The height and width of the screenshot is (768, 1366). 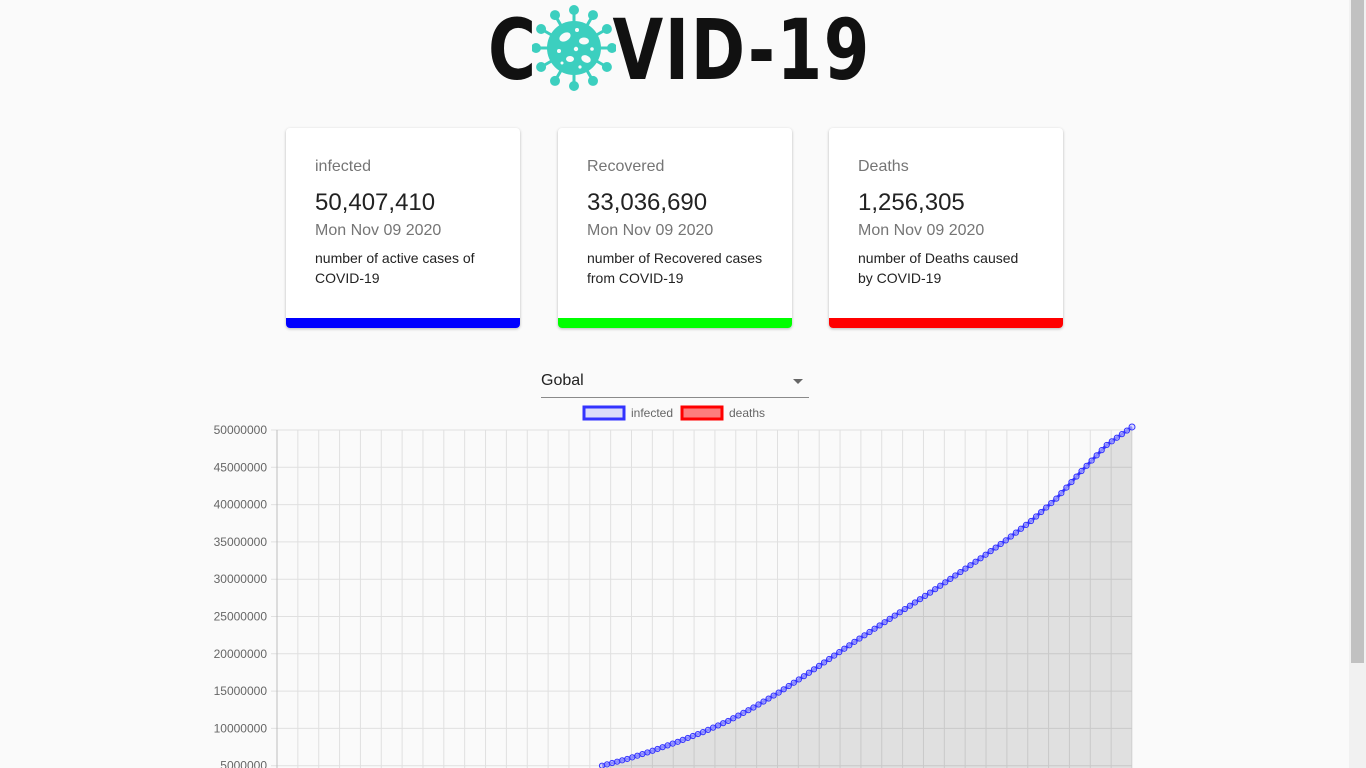 I want to click on y-tick-label: 10000000, so click(x=241, y=728).